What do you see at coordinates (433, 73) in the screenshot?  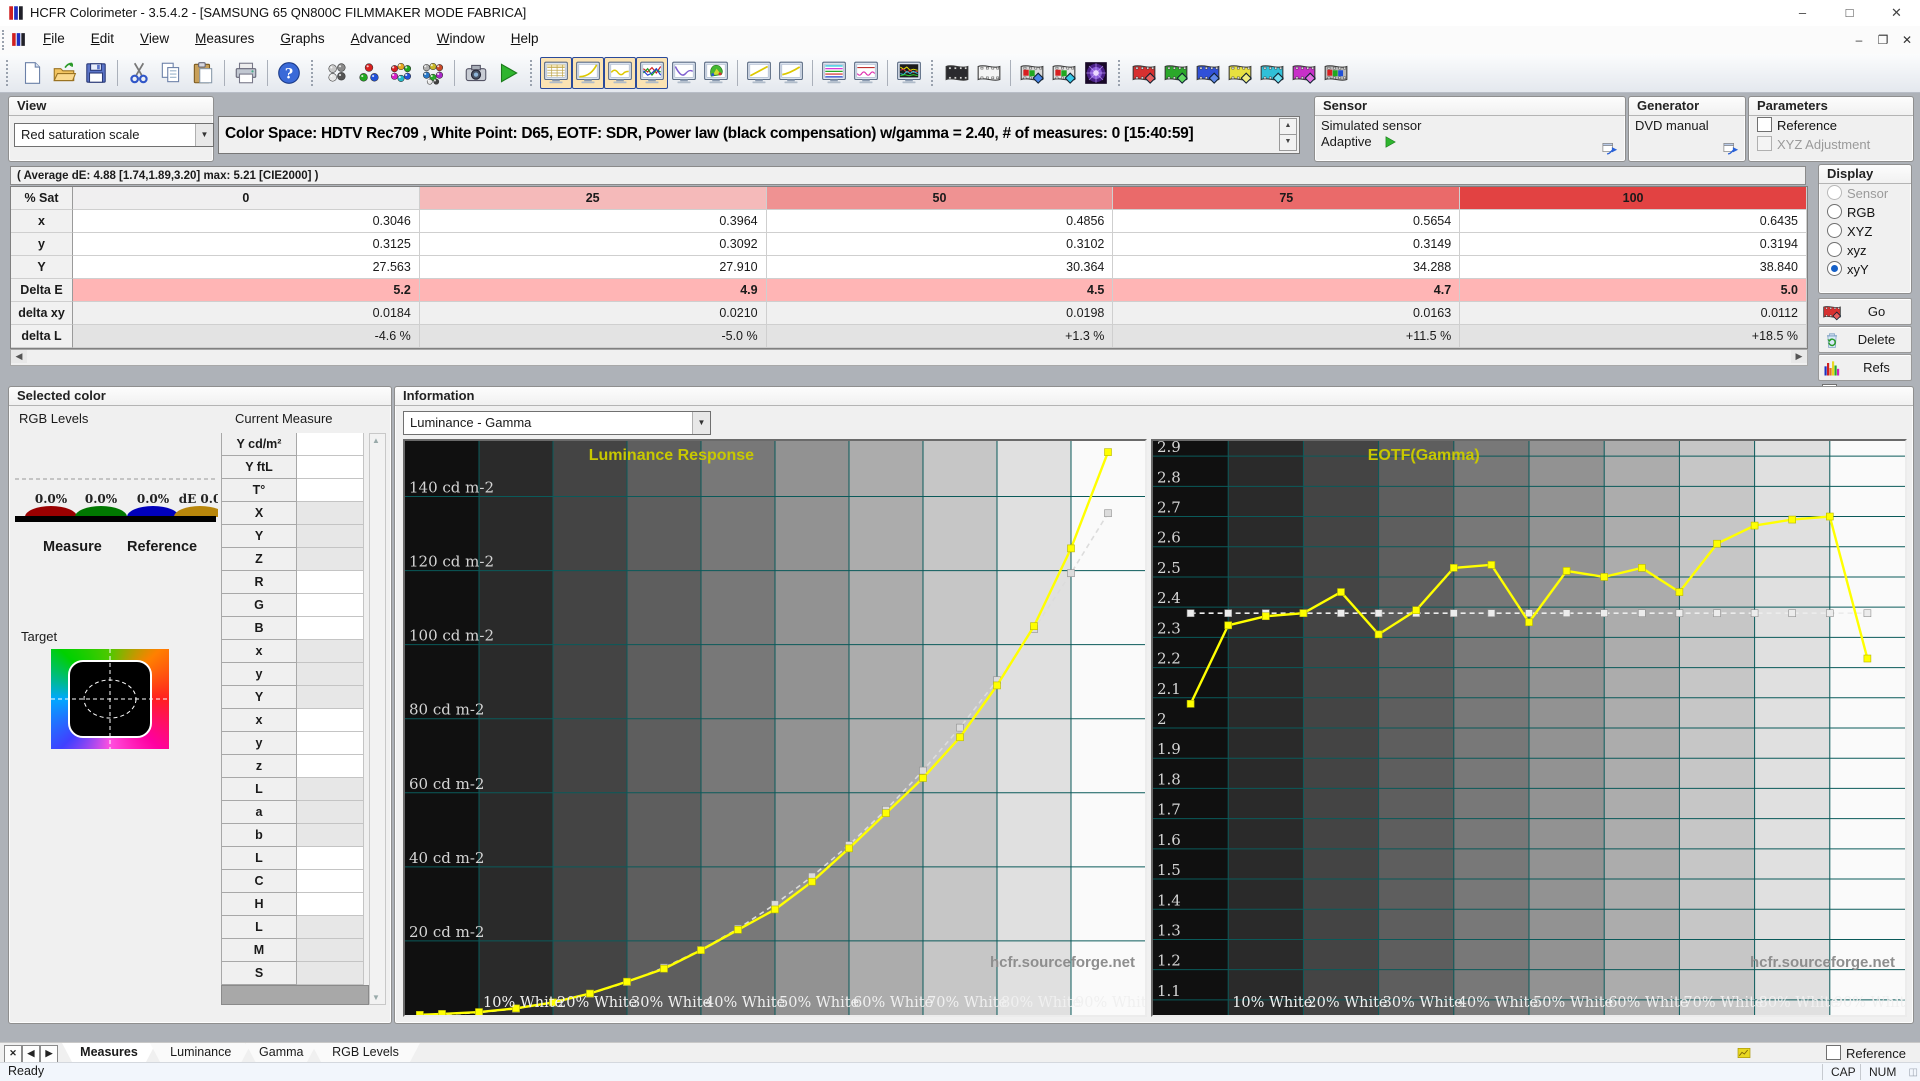 I see `colorchecker-measure-button` at bounding box center [433, 73].